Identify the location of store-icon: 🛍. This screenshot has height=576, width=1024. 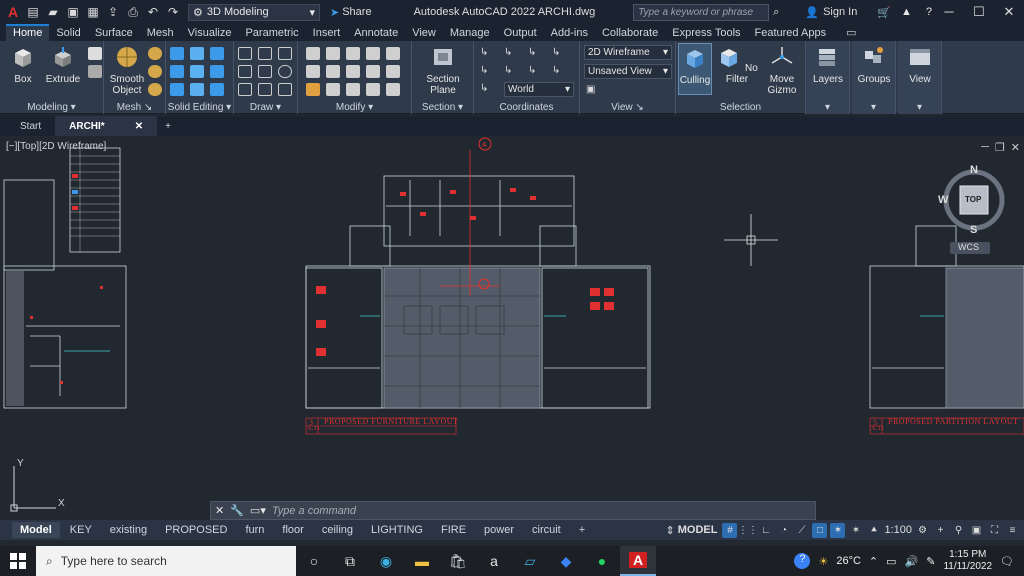
(458, 561).